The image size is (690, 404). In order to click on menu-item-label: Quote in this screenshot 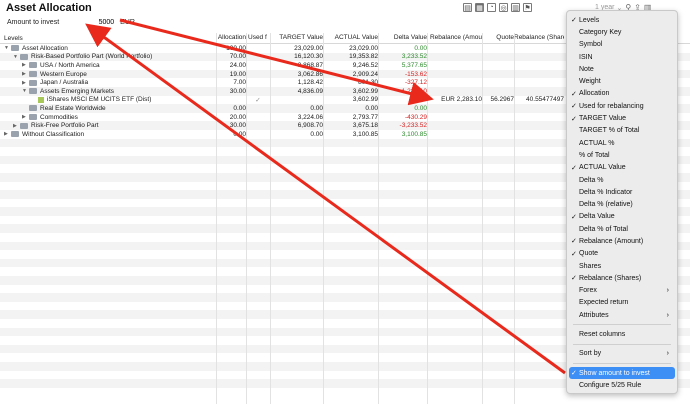, I will do `click(589, 254)`.